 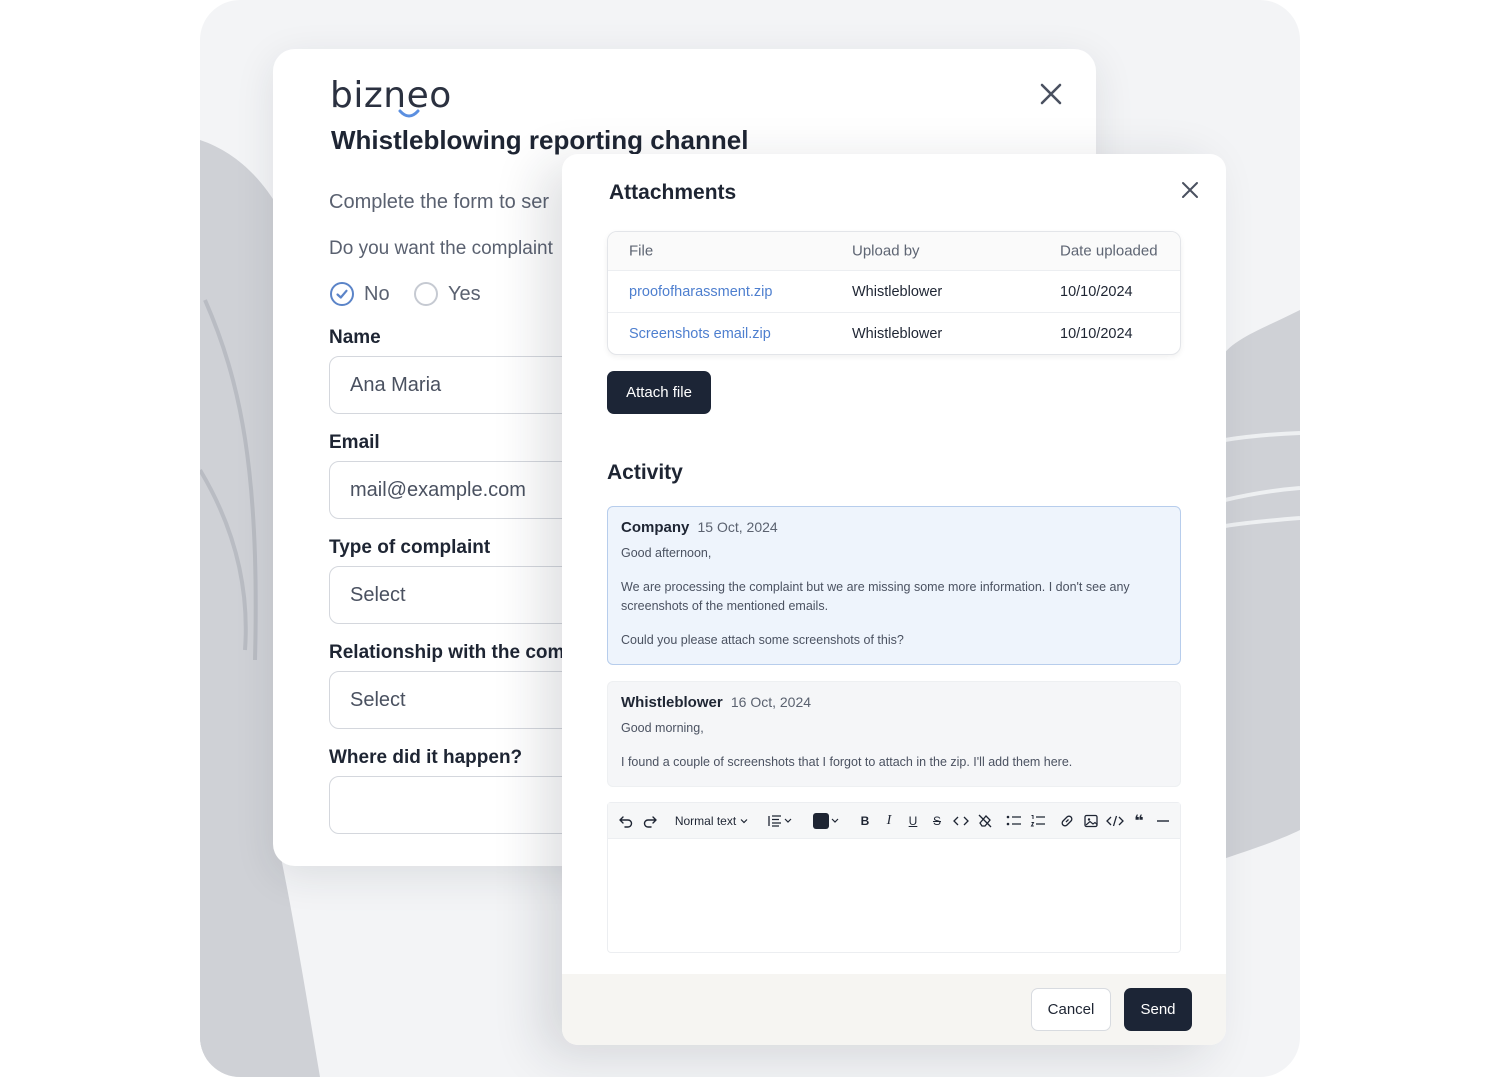 I want to click on attachments-title: Attachments, so click(x=673, y=192).